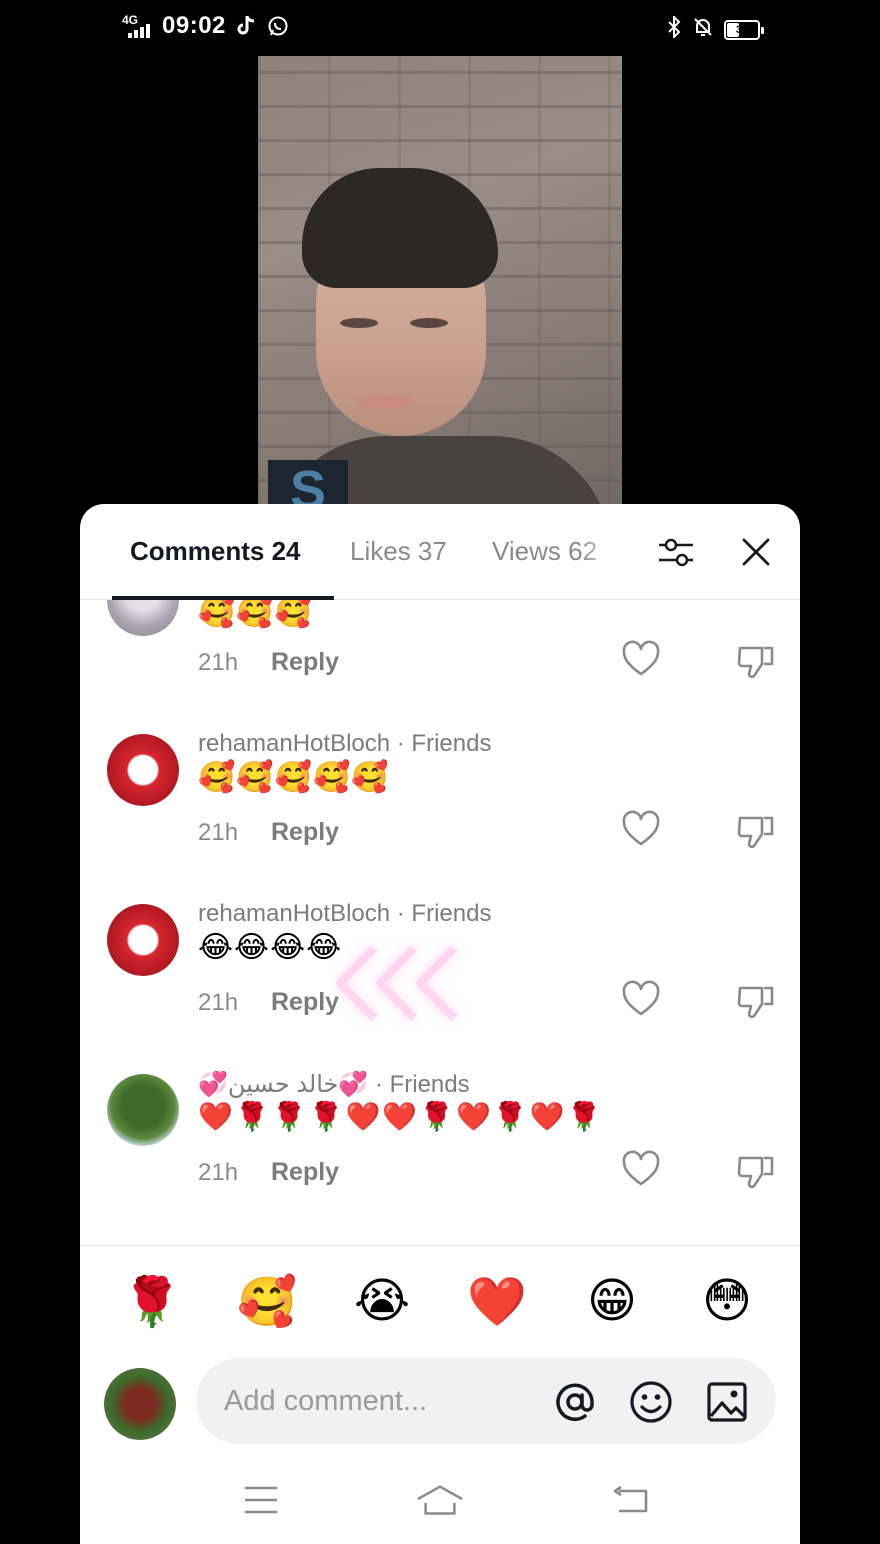  What do you see at coordinates (384, 1401) in the screenshot?
I see `comment-input` at bounding box center [384, 1401].